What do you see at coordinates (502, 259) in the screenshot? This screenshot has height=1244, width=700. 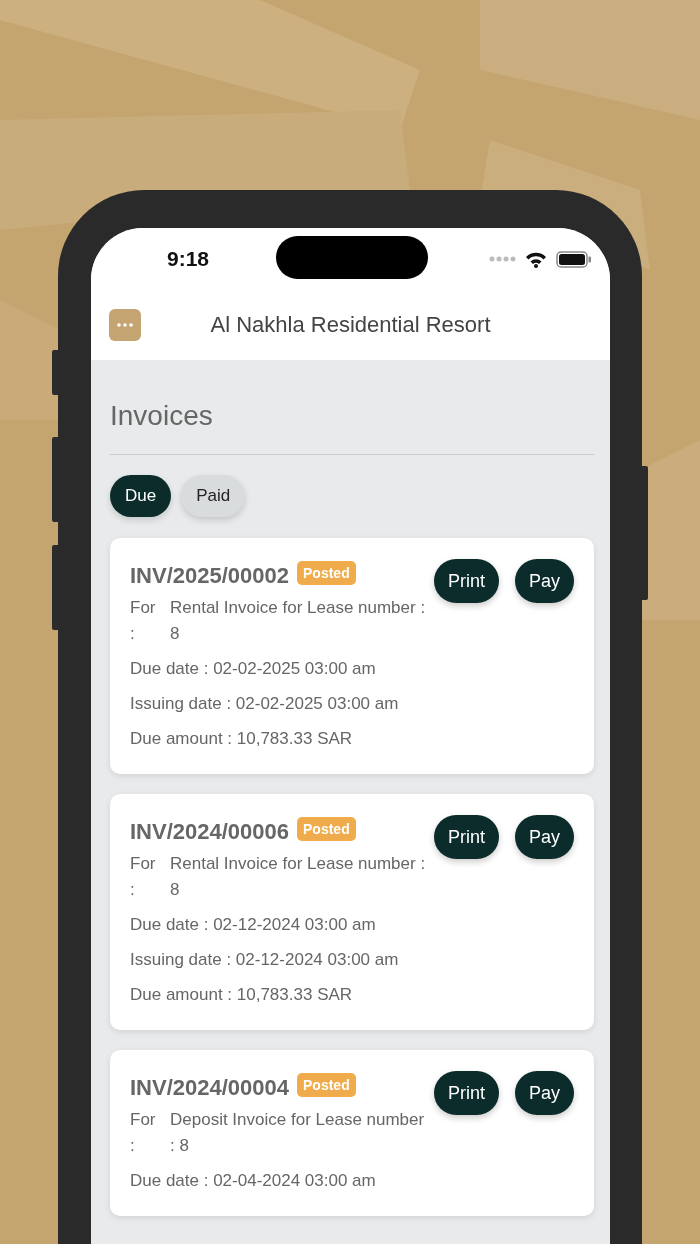 I see `signal-icon` at bounding box center [502, 259].